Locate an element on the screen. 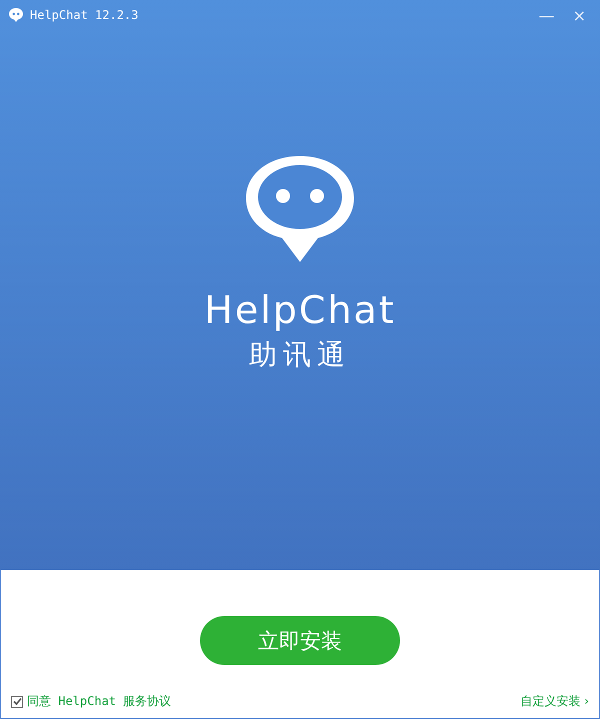 This screenshot has width=600, height=720. agreement-checkbox is located at coordinates (17, 702).